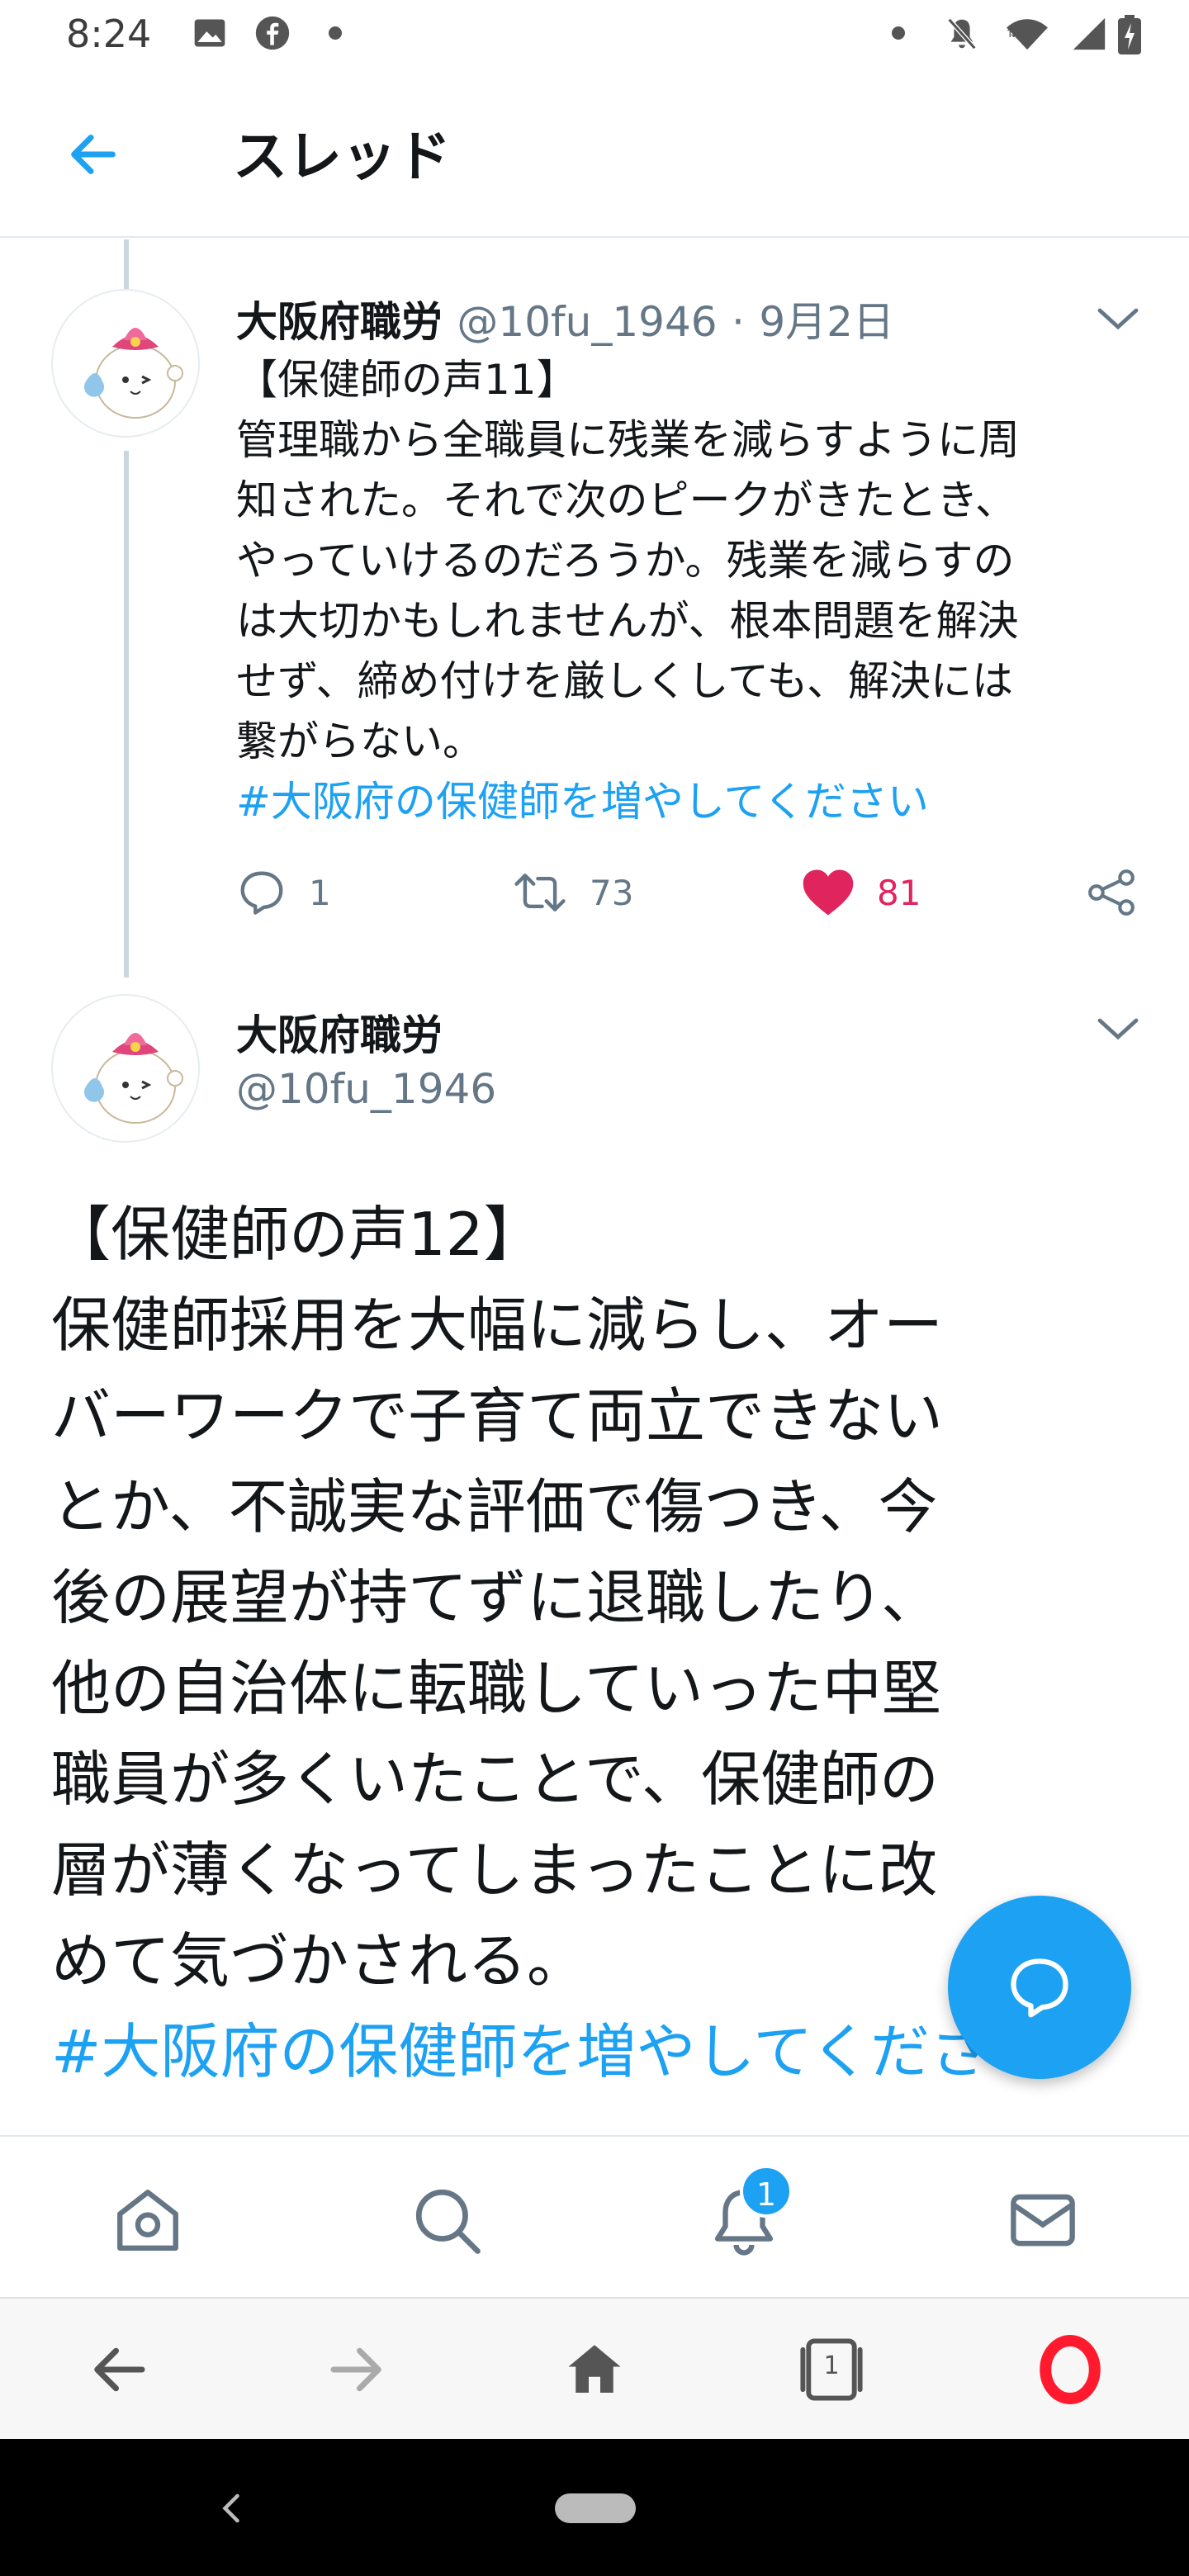  I want to click on tweet-line: 【保健師の声11】, so click(407, 380).